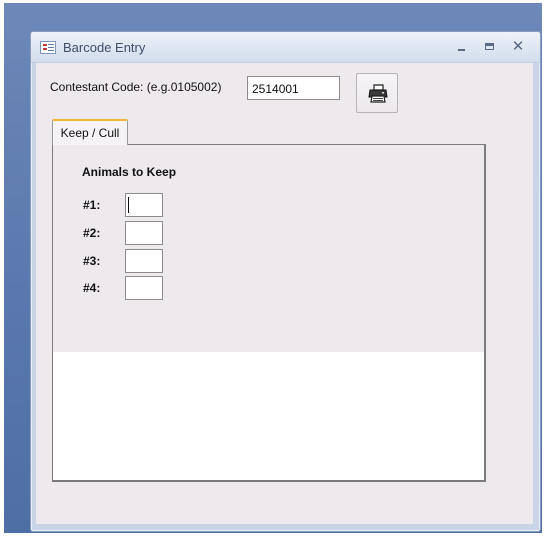  What do you see at coordinates (136, 87) in the screenshot?
I see `contestant-code-label: Contestant Code: (e.g.0105002)` at bounding box center [136, 87].